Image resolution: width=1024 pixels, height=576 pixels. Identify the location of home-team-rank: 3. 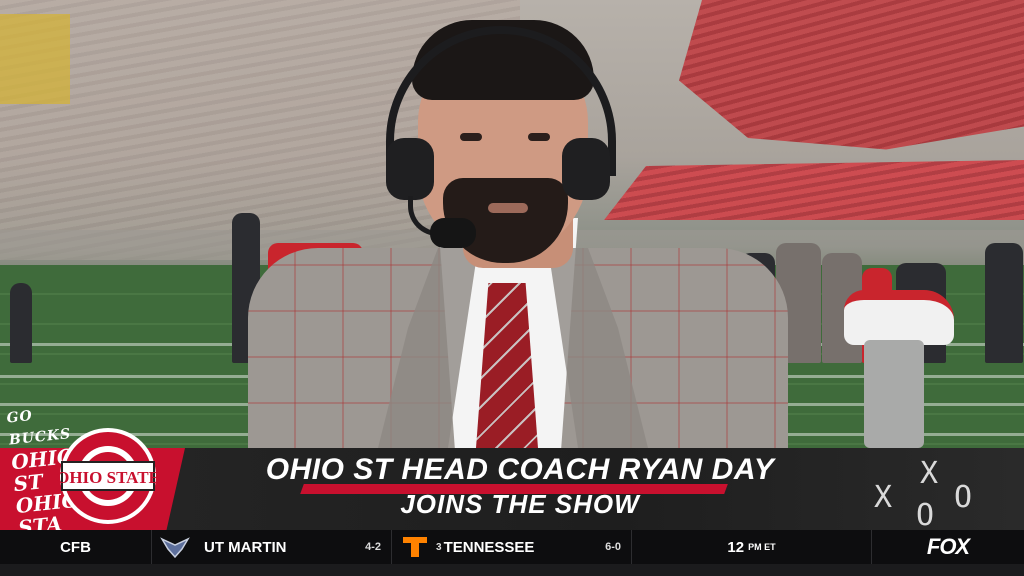
(439, 547).